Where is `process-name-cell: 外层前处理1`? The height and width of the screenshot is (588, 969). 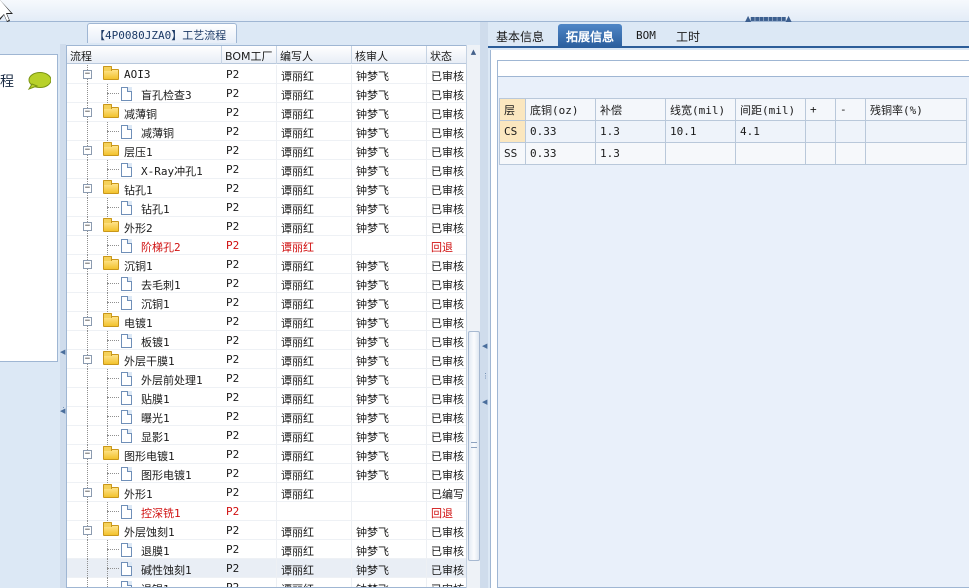
process-name-cell: 外层前处理1 is located at coordinates (144, 378).